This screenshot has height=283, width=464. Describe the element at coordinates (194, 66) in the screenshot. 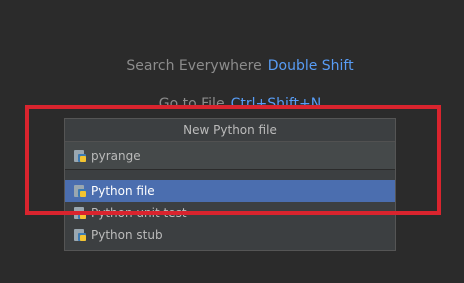

I see `search-everywhere-label: Search Everywhere` at that location.